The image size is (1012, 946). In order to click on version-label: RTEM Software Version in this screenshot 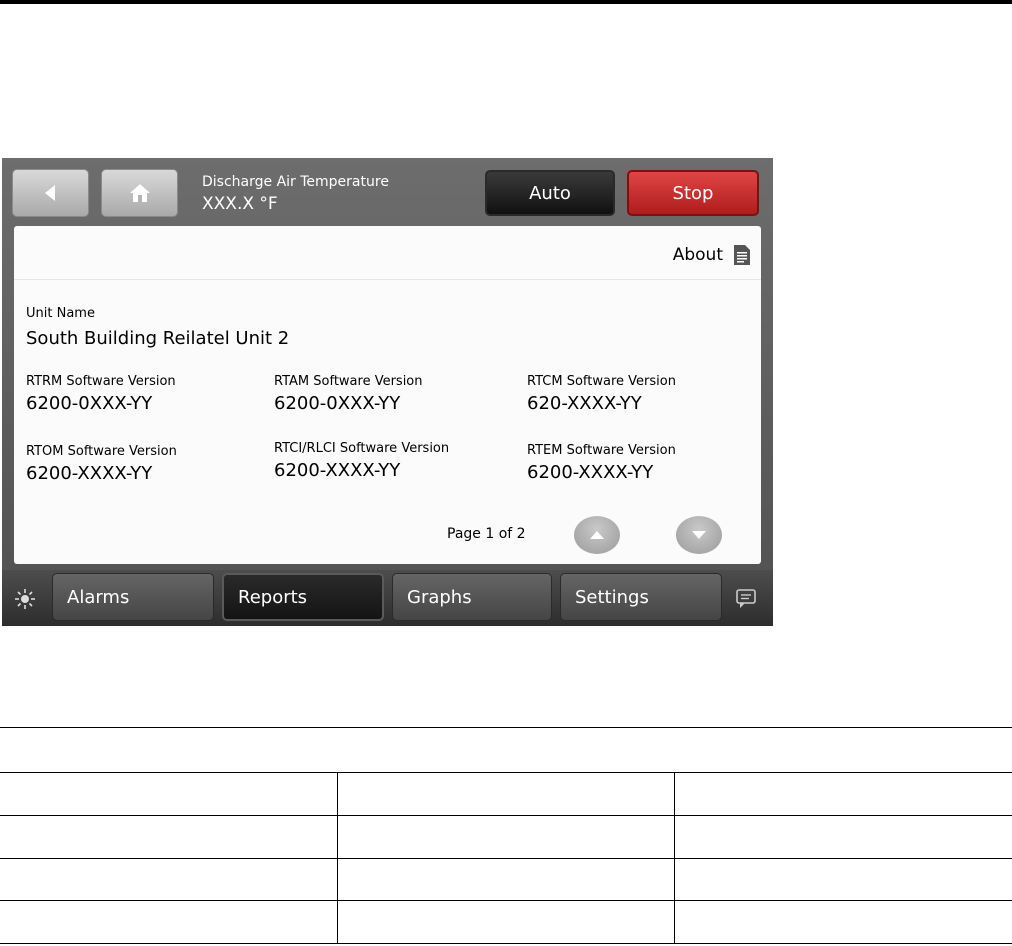, I will do `click(601, 450)`.